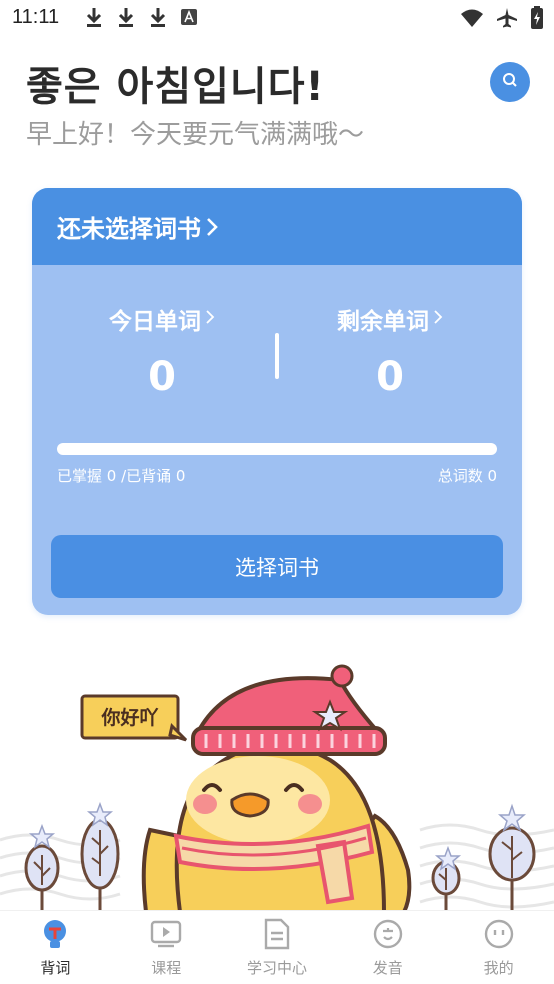 This screenshot has width=554, height=984. Describe the element at coordinates (162, 351) in the screenshot. I see `today-words-stat: 今日单词 0` at that location.